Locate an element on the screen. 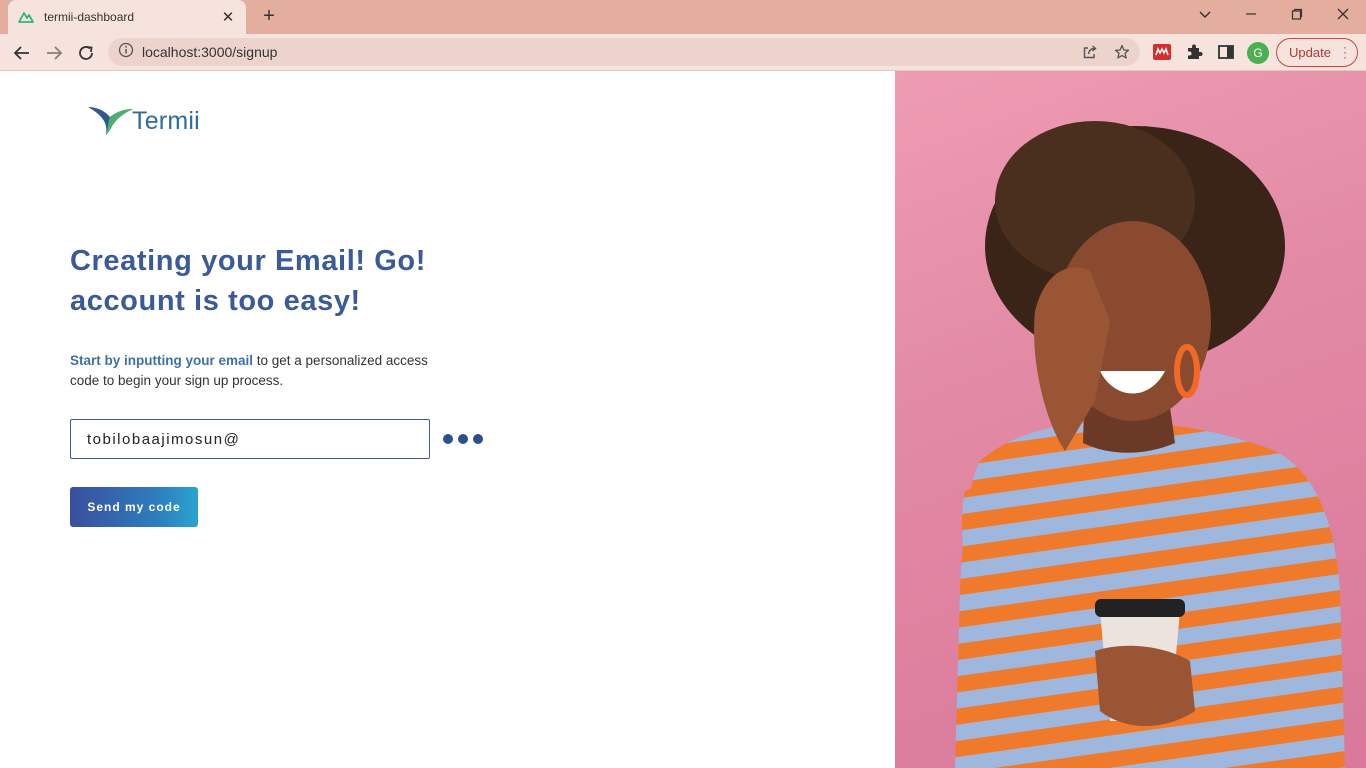 The height and width of the screenshot is (768, 1366). forward-arrow-icon is located at coordinates (54, 53).